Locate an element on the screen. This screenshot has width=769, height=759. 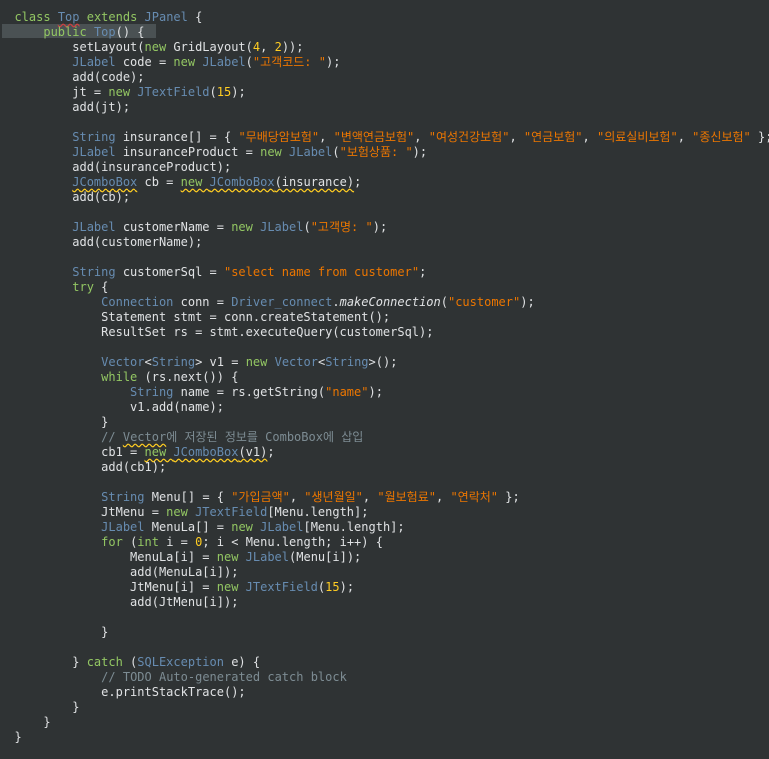
code-line: add(jt); is located at coordinates (384, 107).